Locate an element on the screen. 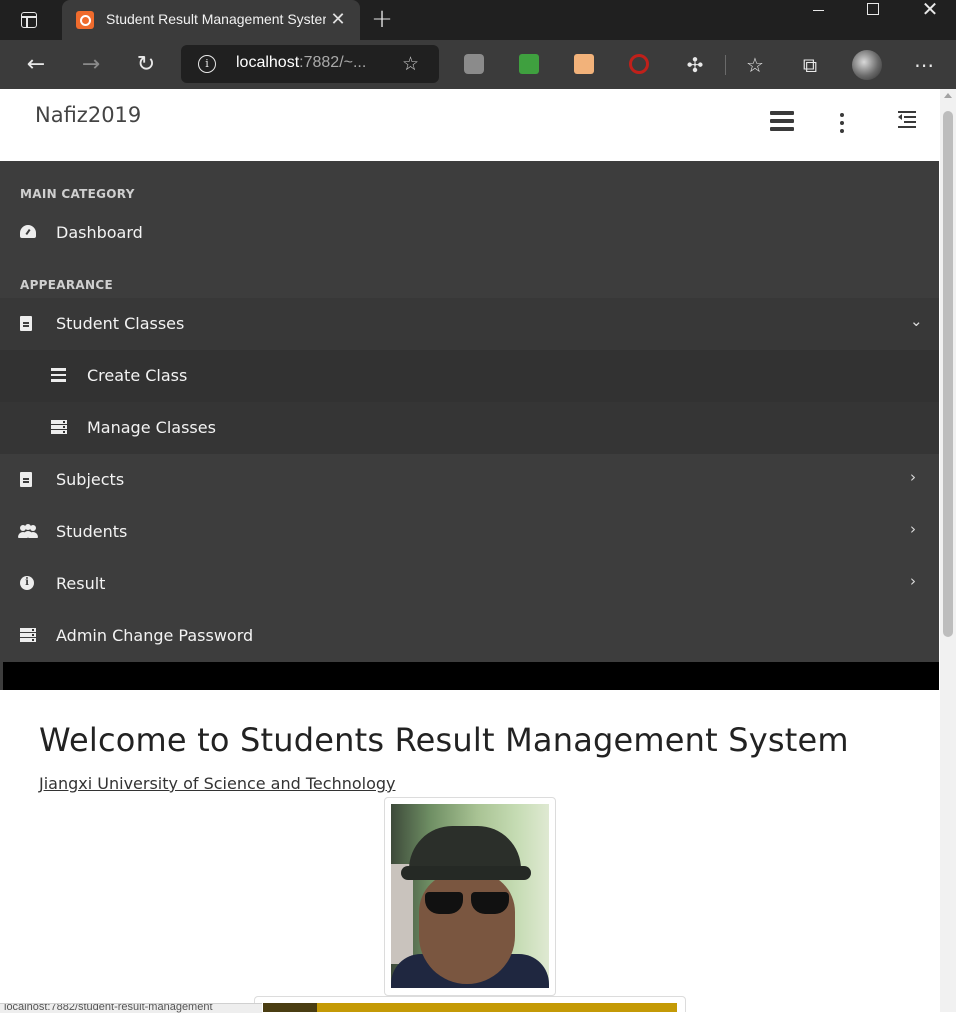 This screenshot has width=956, height=1013. hamburger-menu-icon is located at coordinates (782, 121).